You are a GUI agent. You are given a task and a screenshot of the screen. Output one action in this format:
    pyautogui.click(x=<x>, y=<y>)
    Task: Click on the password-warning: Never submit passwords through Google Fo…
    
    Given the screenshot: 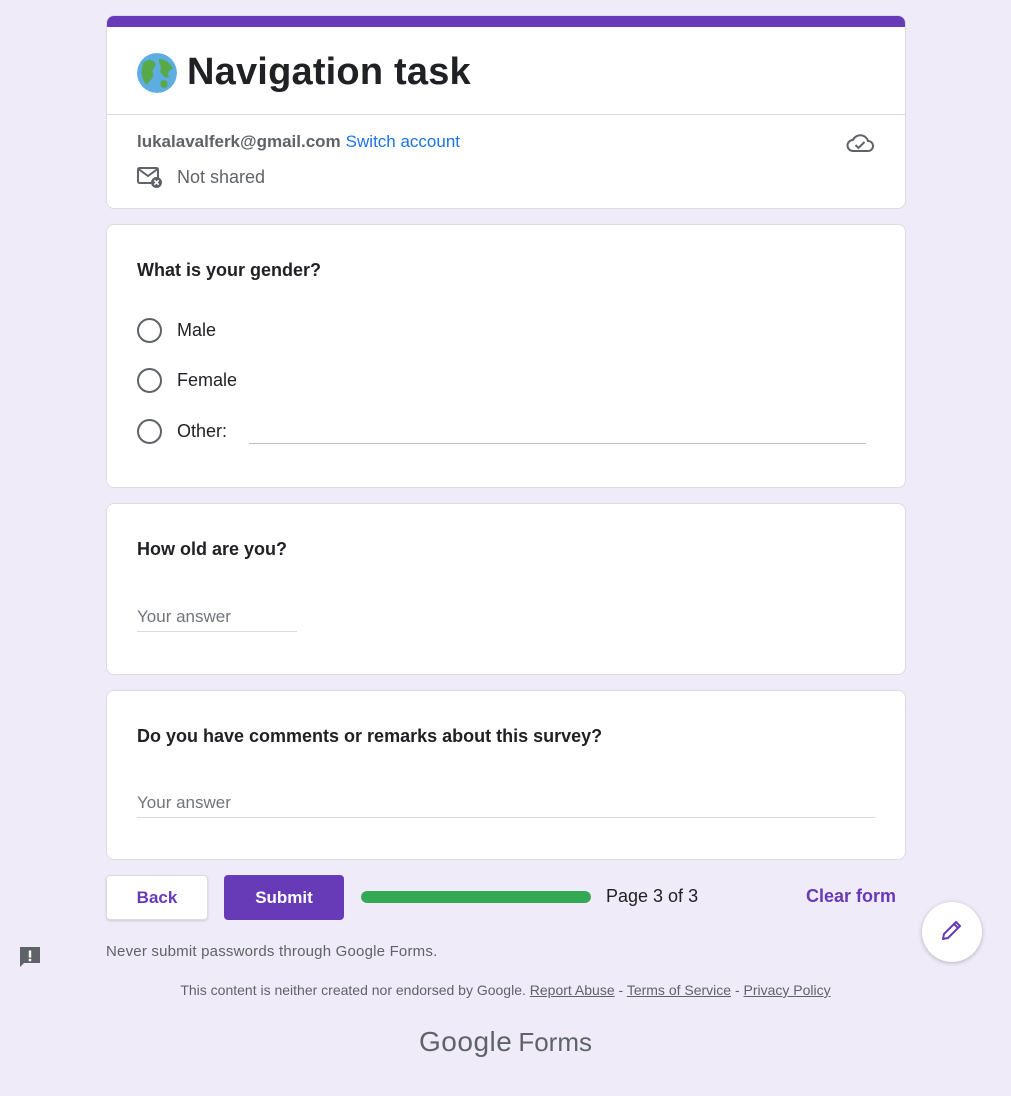 What is the action you would take?
    pyautogui.click(x=272, y=951)
    